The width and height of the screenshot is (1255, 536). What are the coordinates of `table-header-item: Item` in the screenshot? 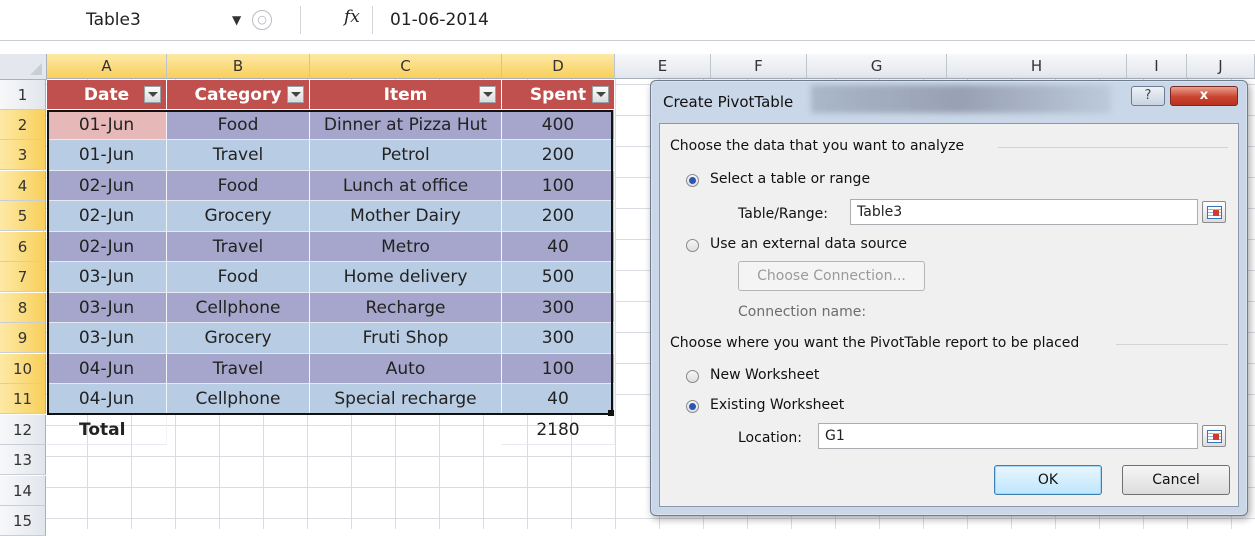 It's located at (406, 95).